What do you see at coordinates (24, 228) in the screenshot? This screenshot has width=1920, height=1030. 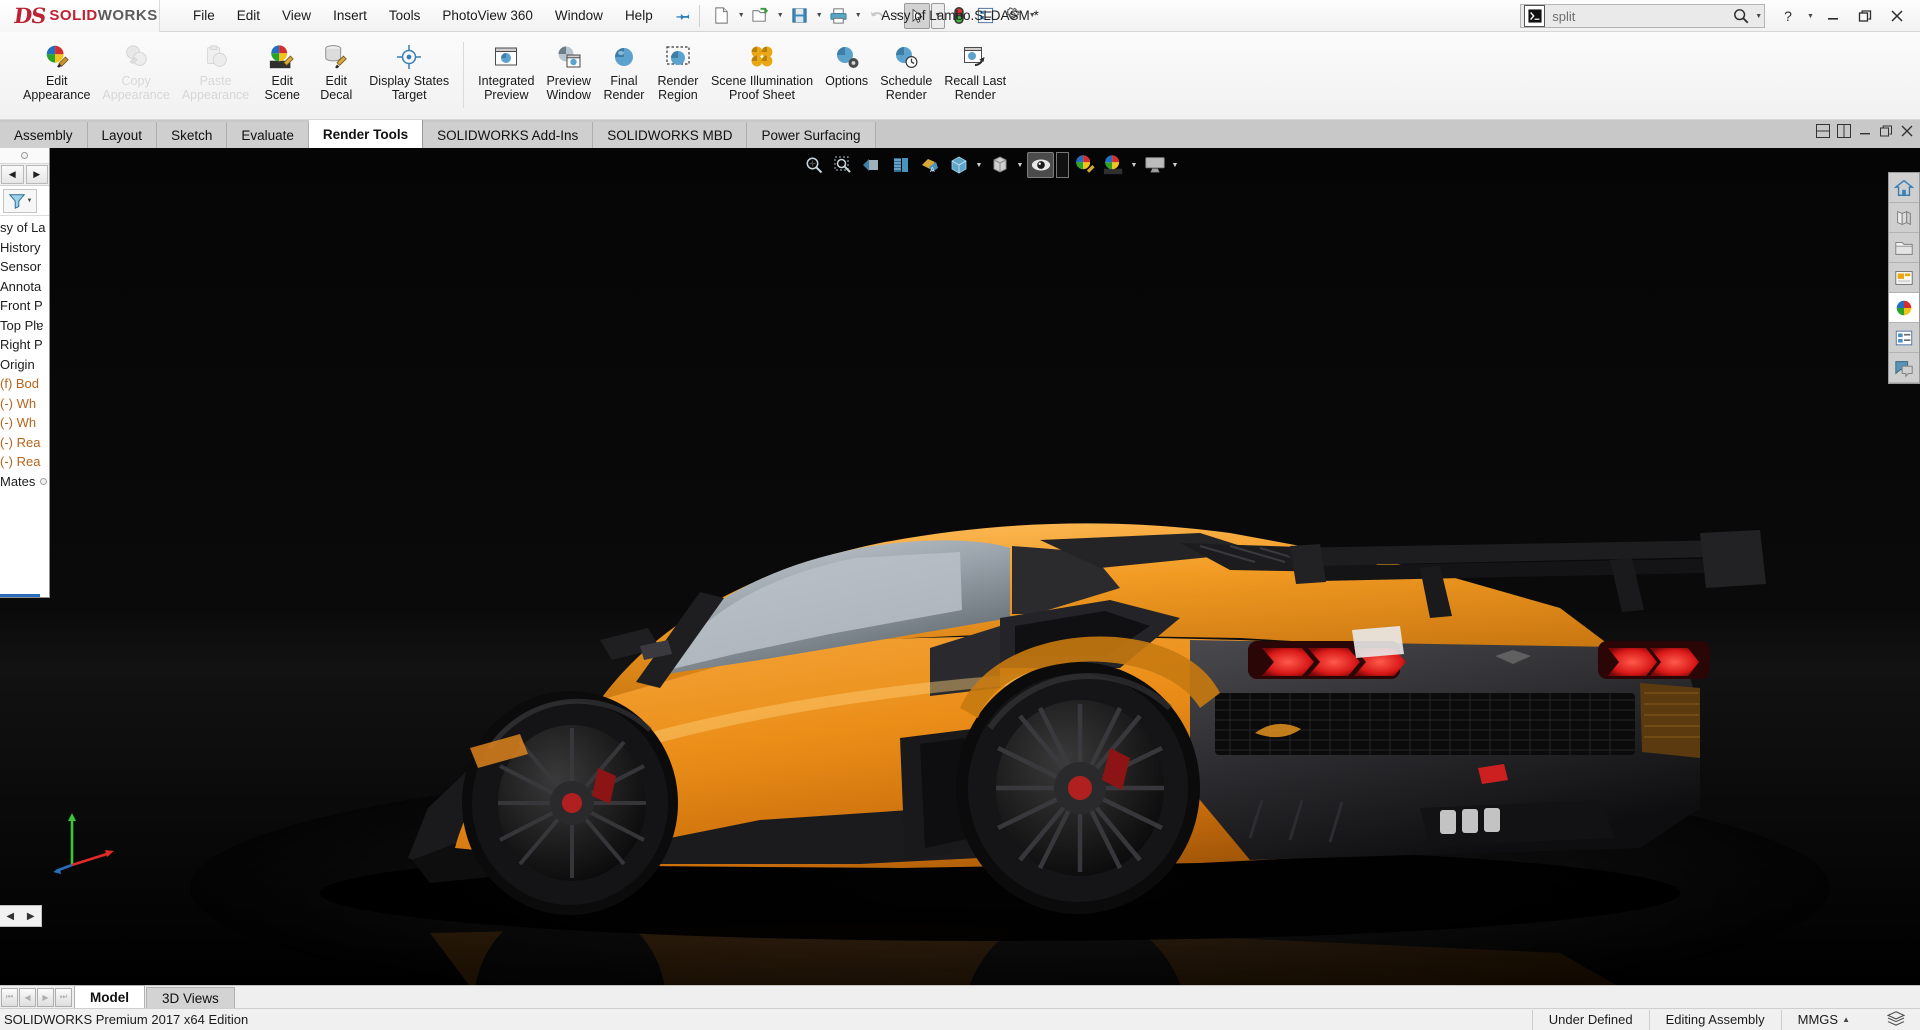 I see `tree-node-assembly: sy of La` at bounding box center [24, 228].